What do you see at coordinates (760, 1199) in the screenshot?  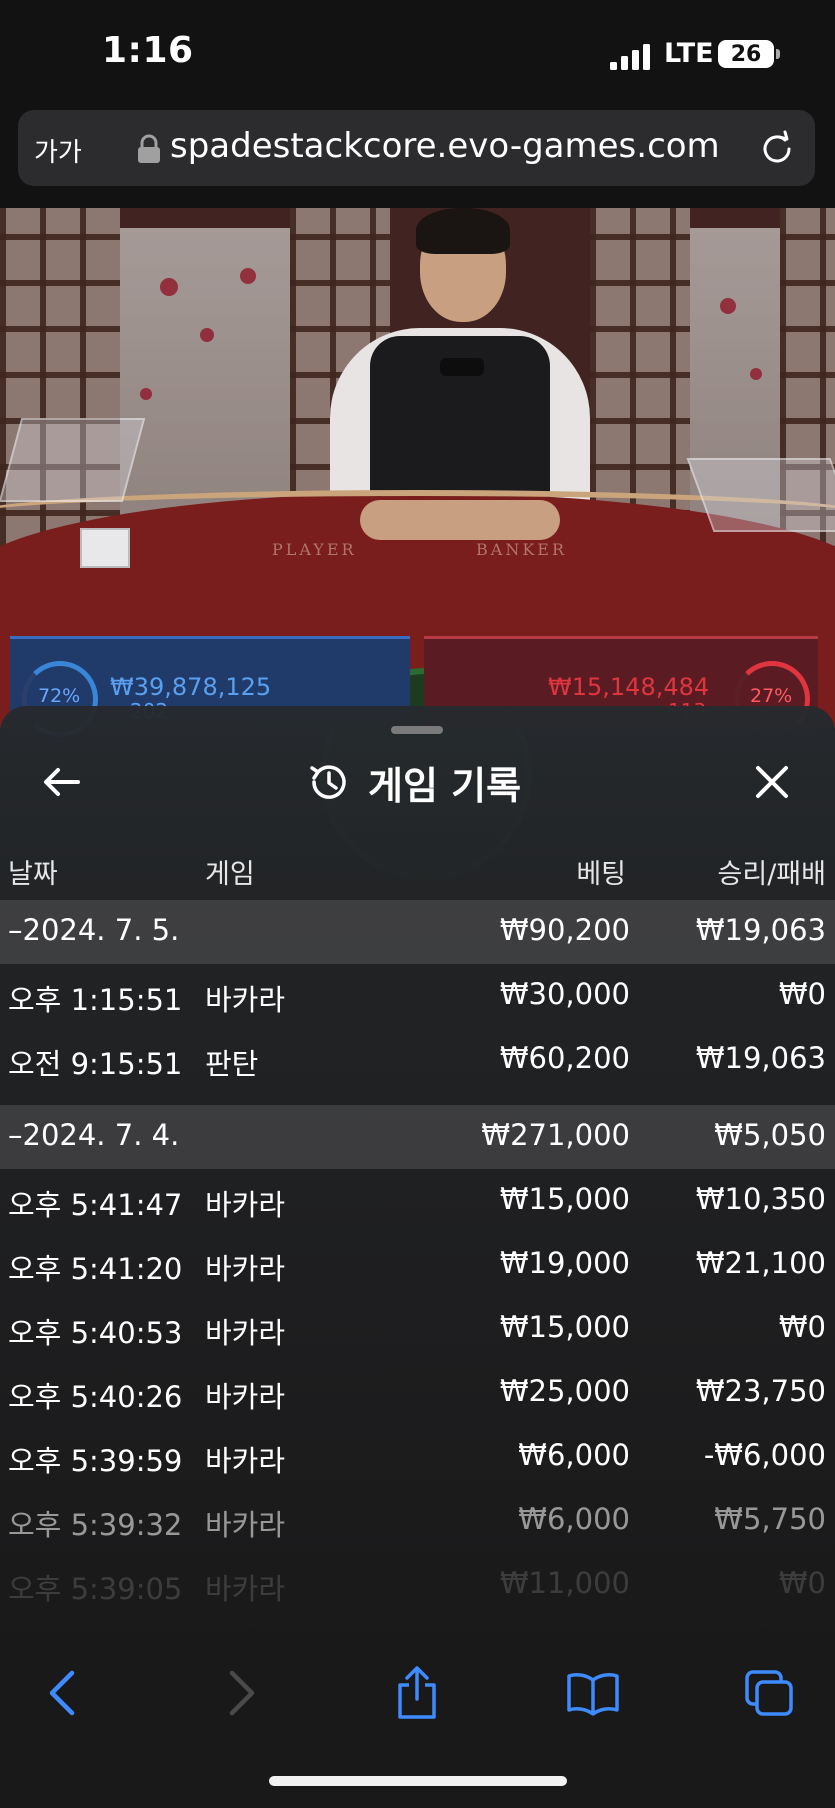 I see `row-win: ₩10,350` at bounding box center [760, 1199].